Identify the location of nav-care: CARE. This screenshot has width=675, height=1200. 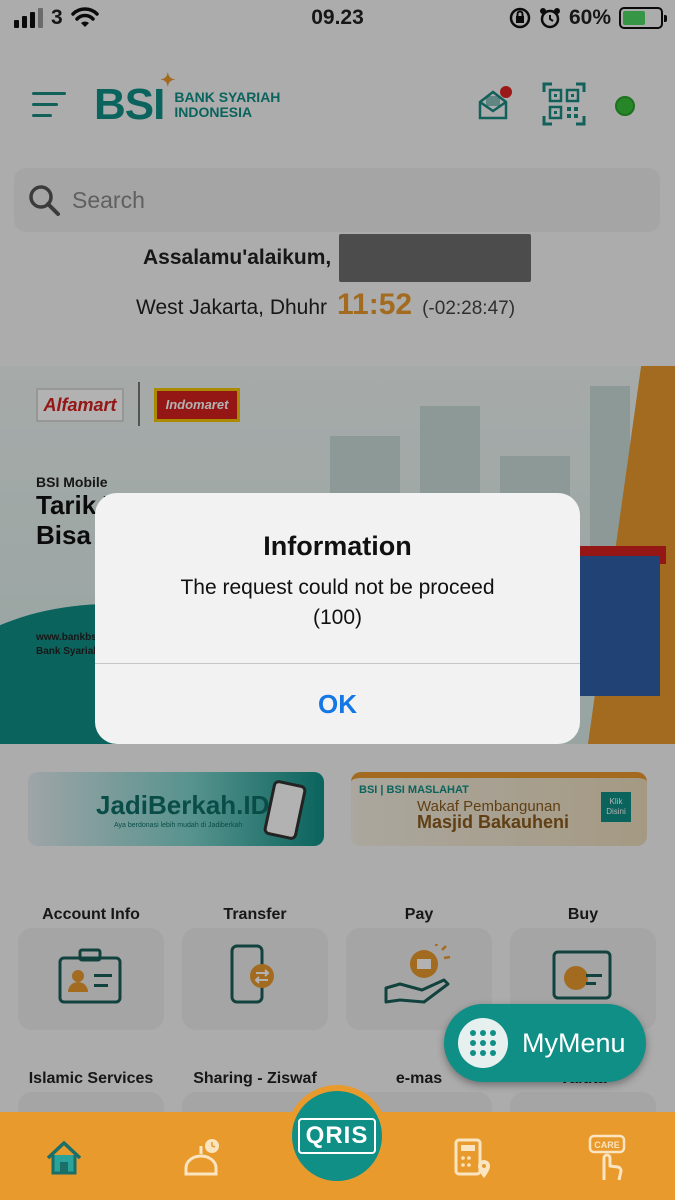
(608, 1158).